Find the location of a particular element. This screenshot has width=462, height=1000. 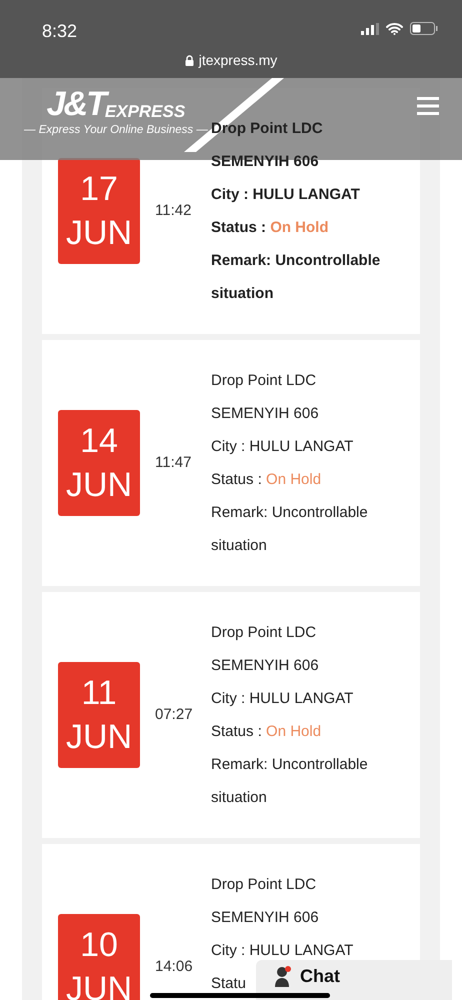

lock-icon is located at coordinates (189, 60).